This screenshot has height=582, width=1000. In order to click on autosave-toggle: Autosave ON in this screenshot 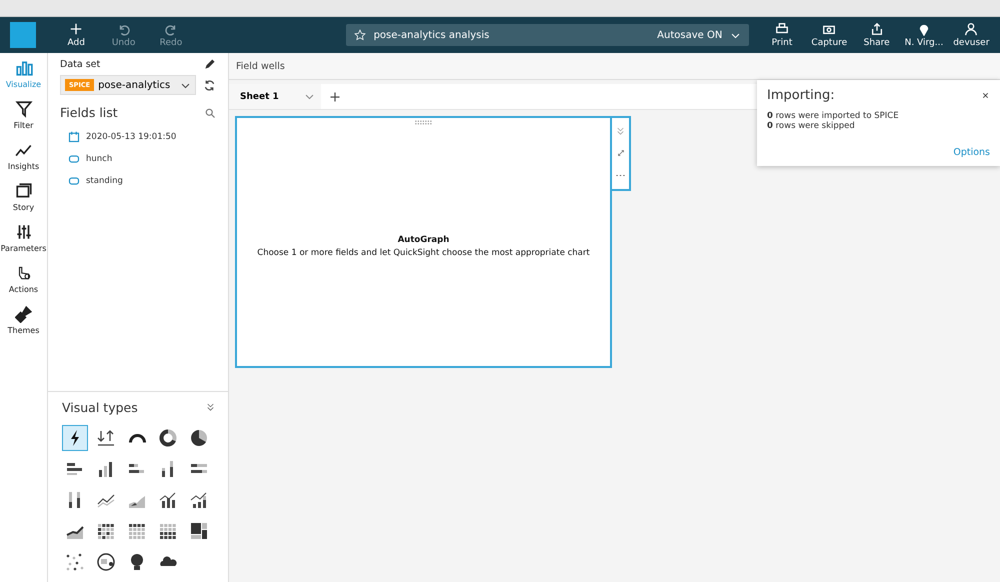, I will do `click(689, 35)`.